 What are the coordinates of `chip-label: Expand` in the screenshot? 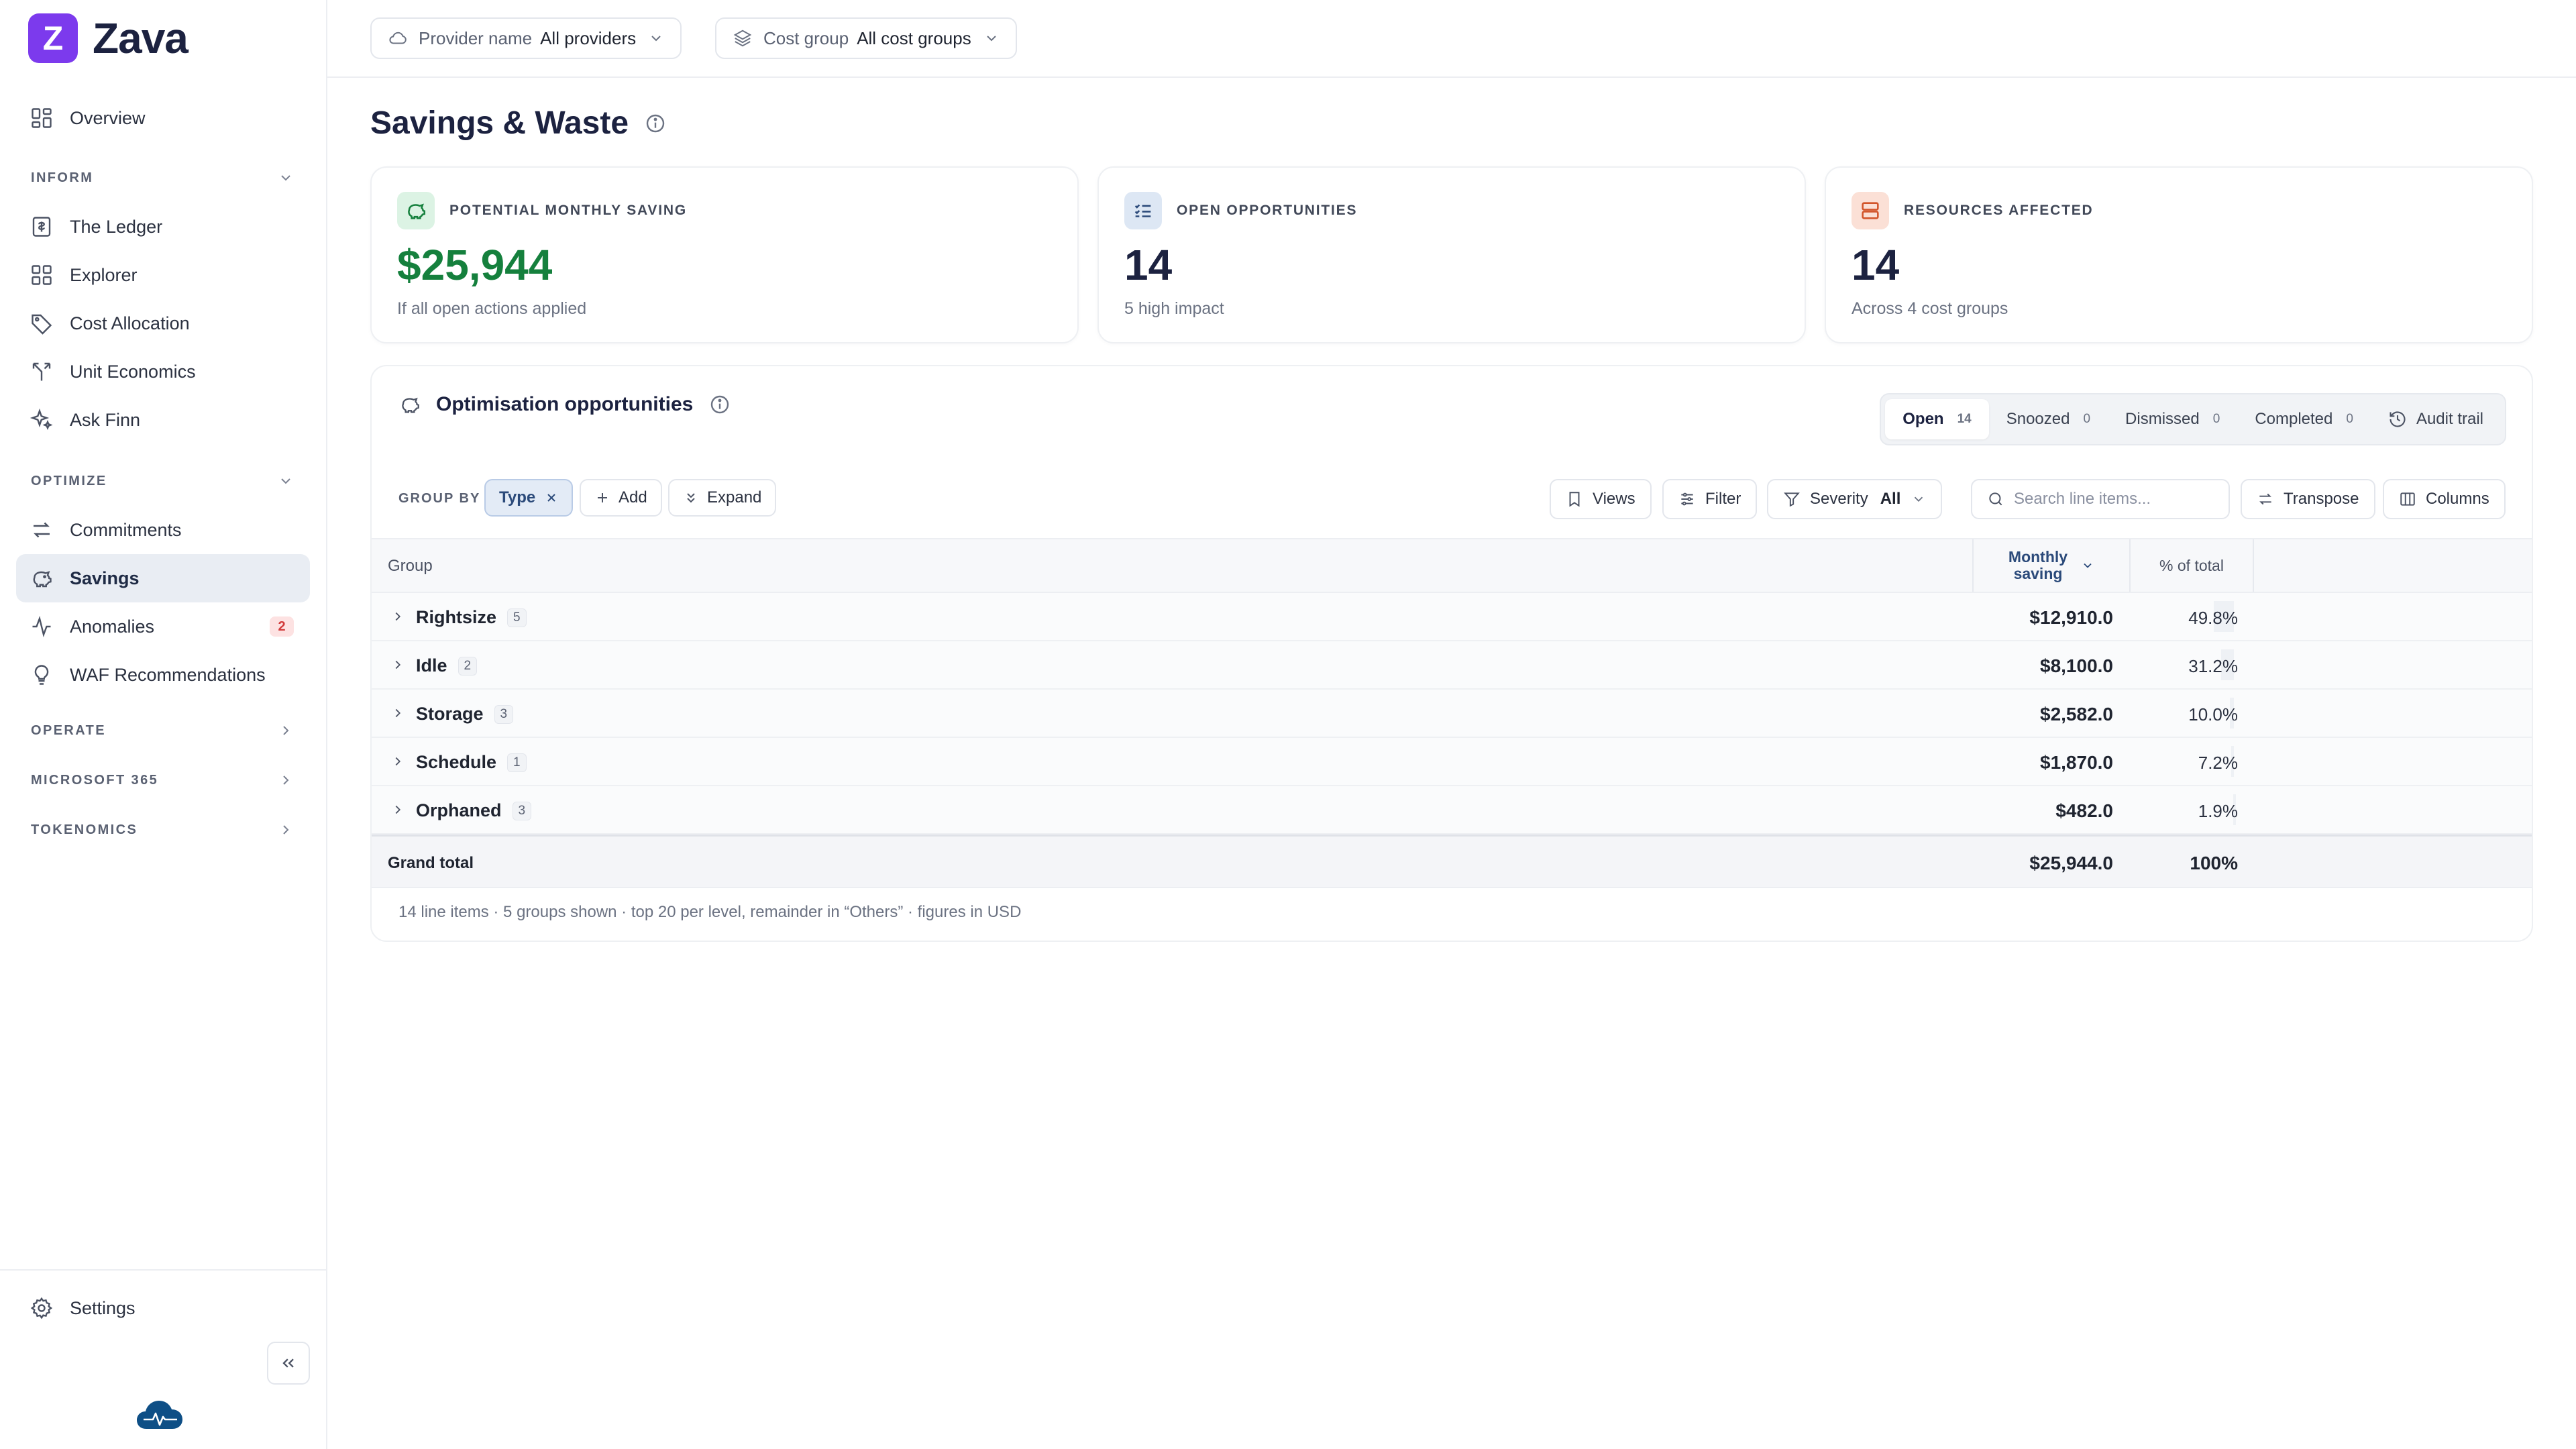 It's located at (734, 497).